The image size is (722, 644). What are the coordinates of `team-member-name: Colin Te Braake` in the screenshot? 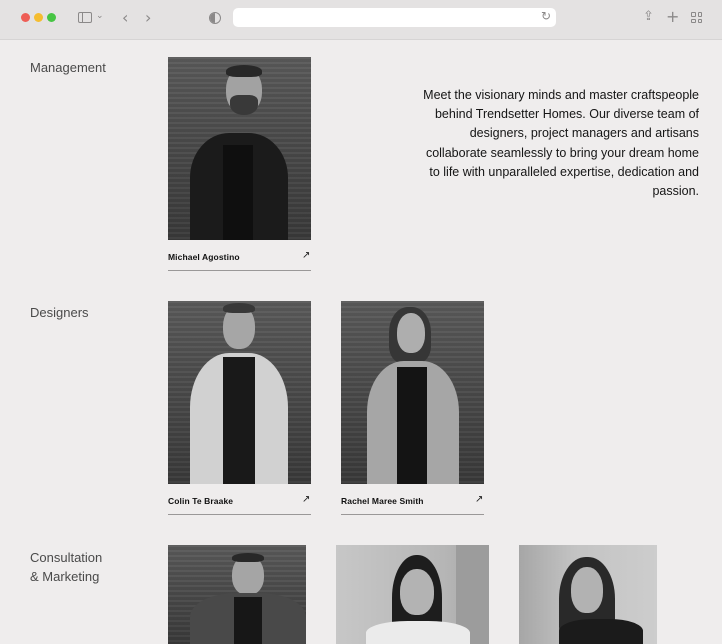 It's located at (200, 501).